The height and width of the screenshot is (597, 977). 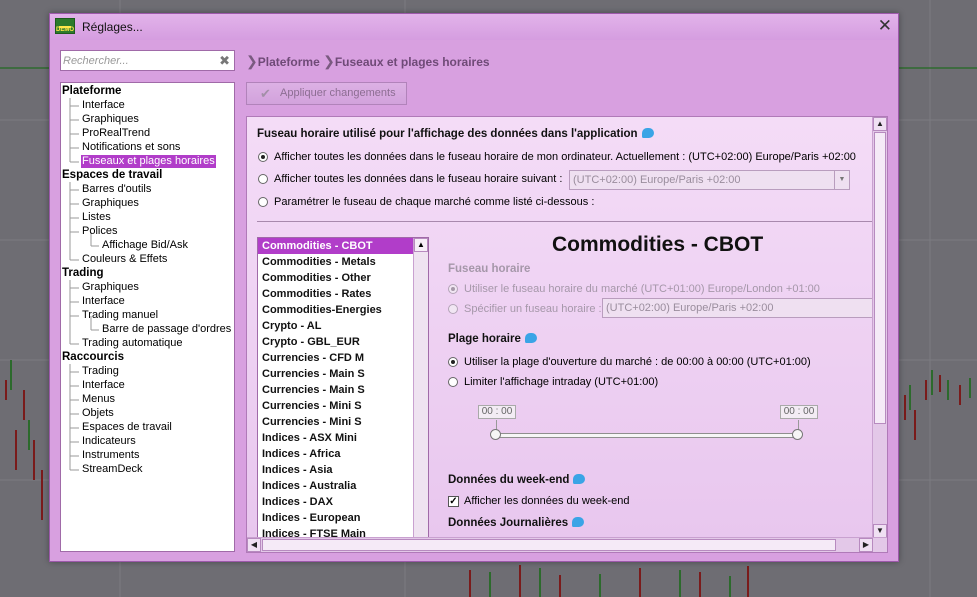 What do you see at coordinates (658, 244) in the screenshot?
I see `market-title: Commodities - CBOT` at bounding box center [658, 244].